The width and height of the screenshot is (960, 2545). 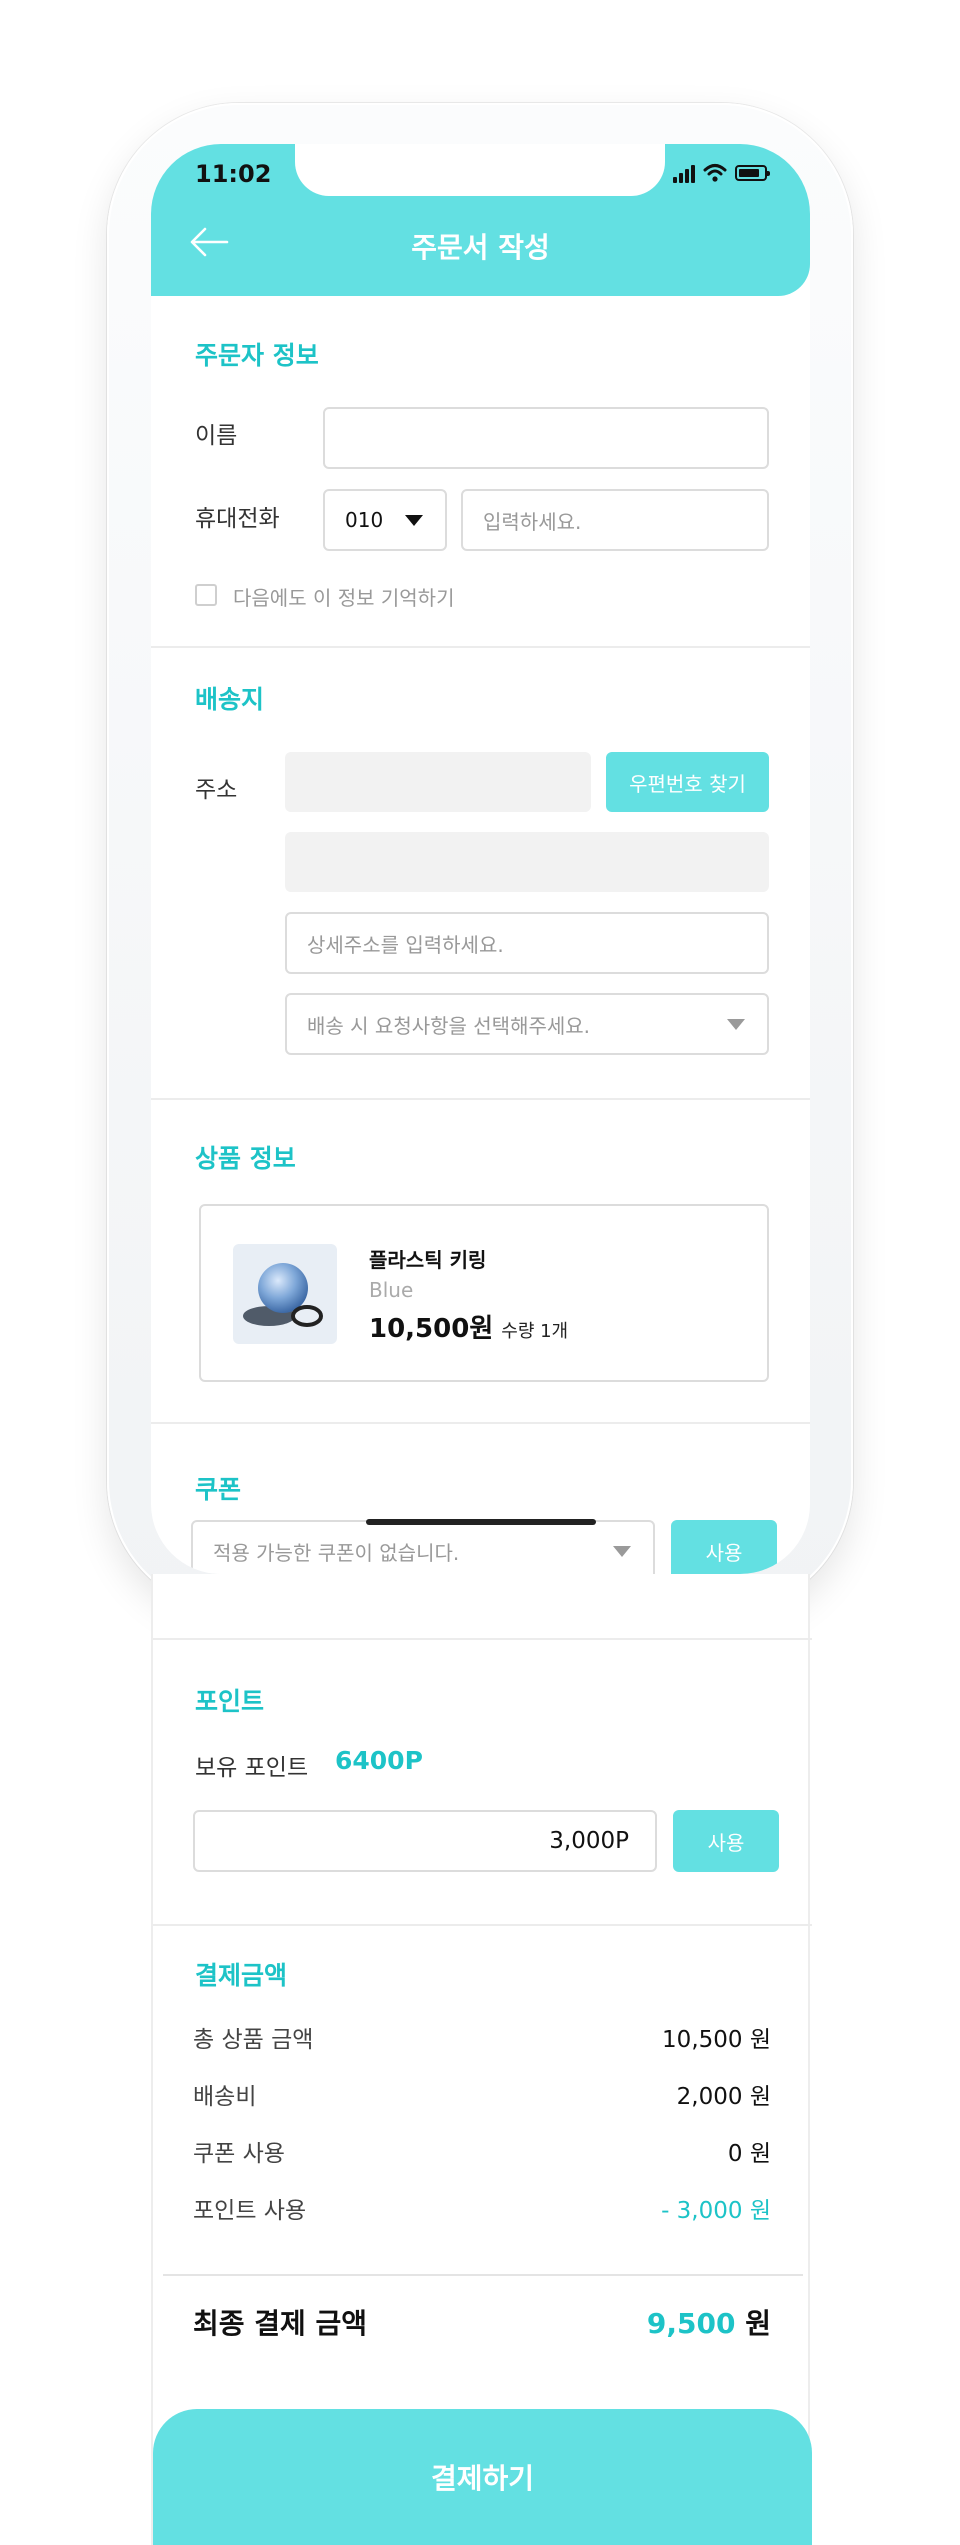 I want to click on points-apply-button: 사용, so click(x=726, y=1841).